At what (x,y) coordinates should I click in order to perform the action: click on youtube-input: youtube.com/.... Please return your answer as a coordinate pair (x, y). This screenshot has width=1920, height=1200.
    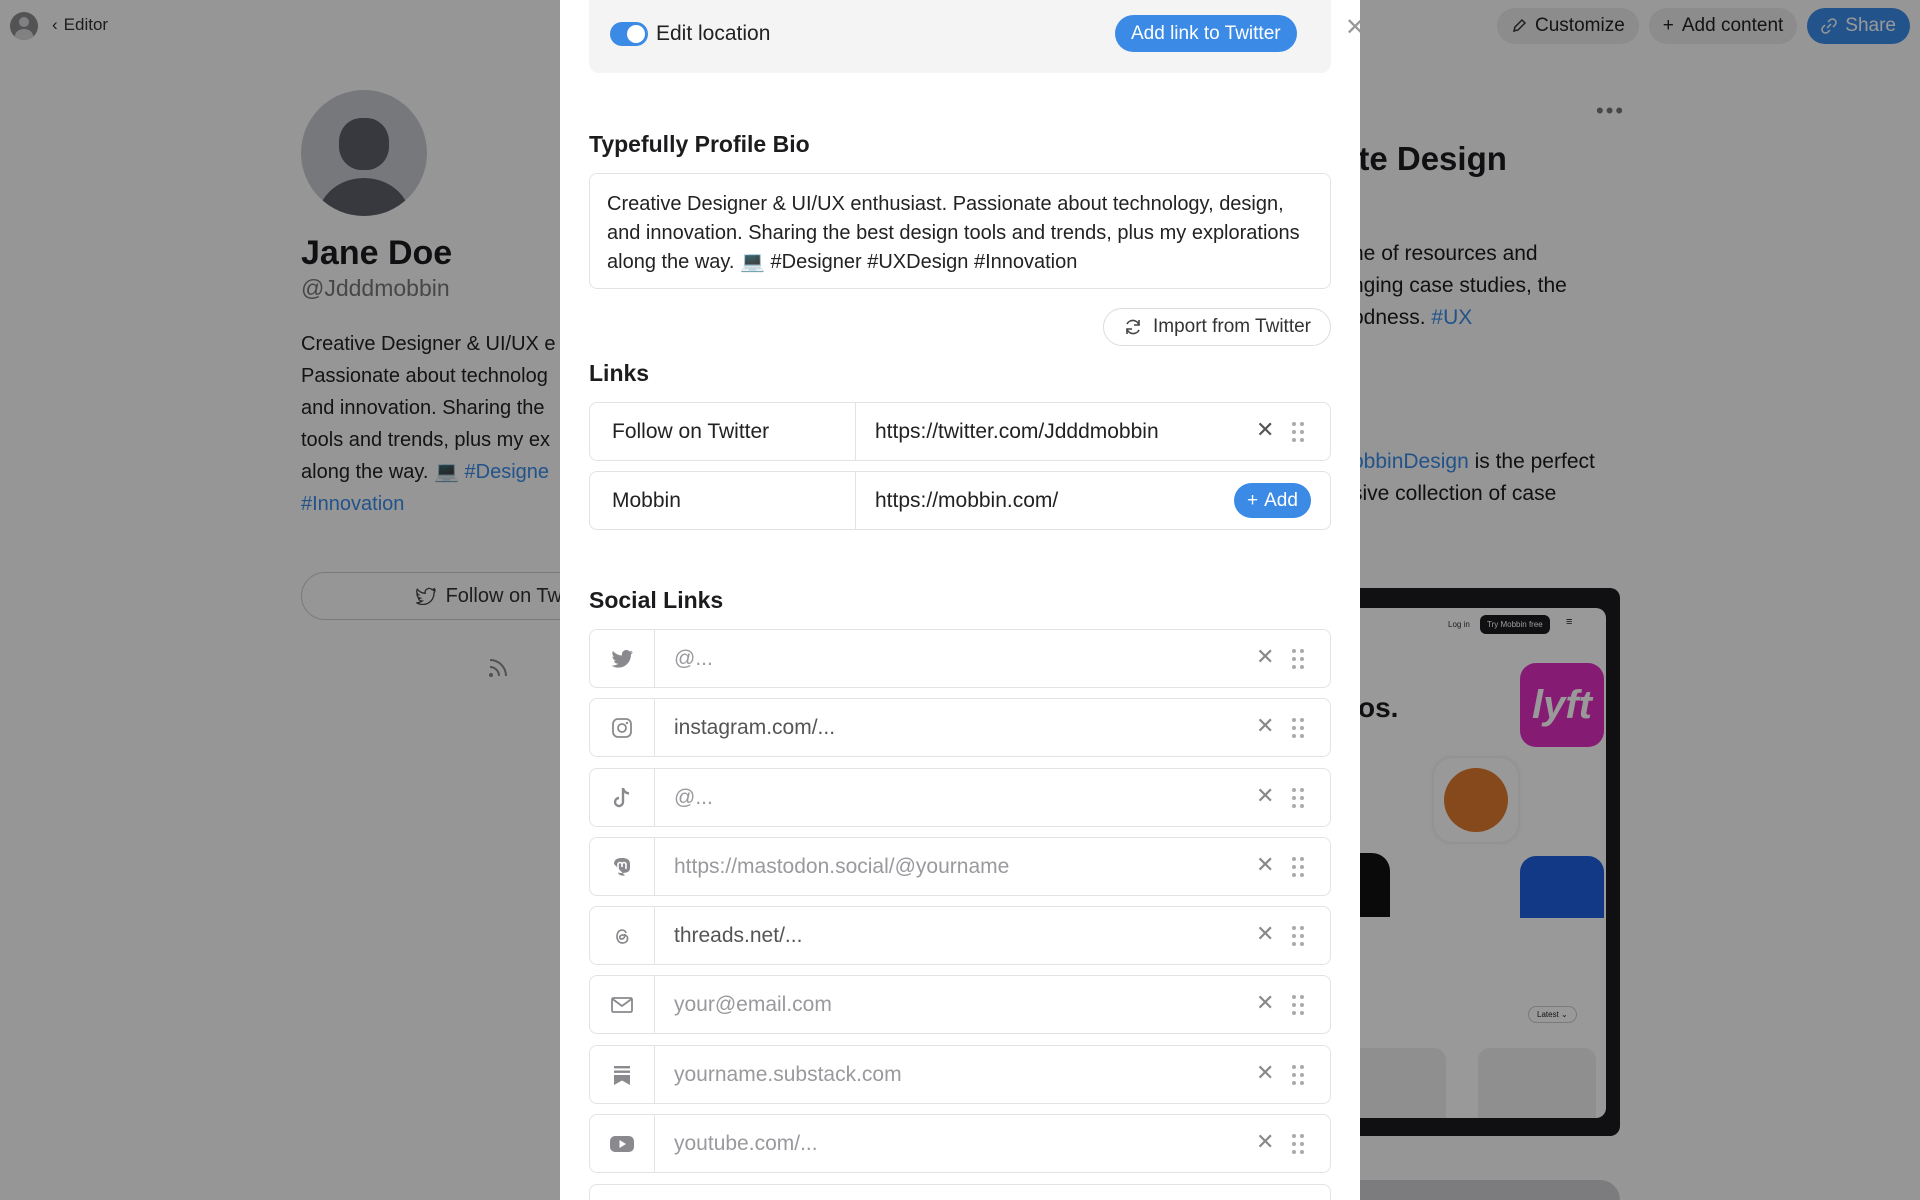
    Looking at the image, I should click on (746, 1143).